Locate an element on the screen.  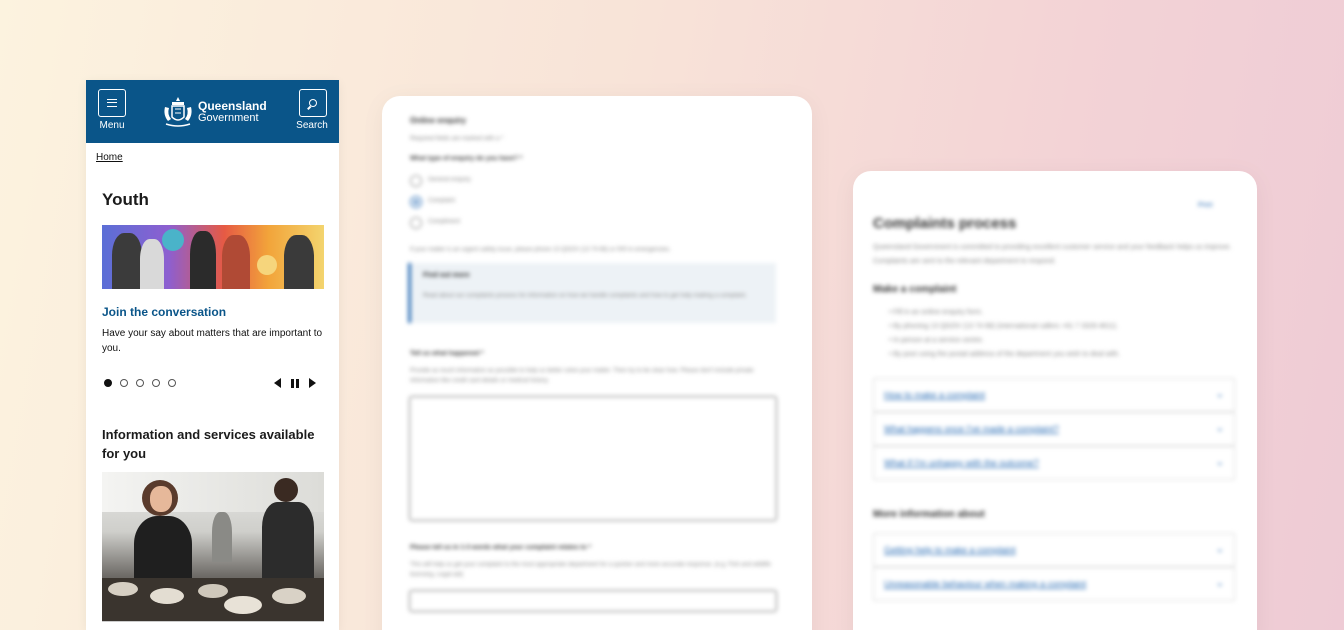
previous-icon is located at coordinates (277, 383).